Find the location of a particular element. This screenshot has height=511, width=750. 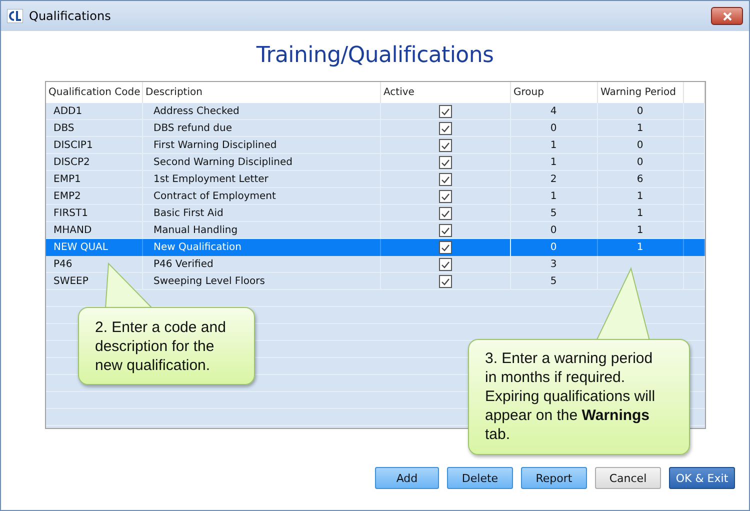

table-cell: 2 is located at coordinates (554, 179).